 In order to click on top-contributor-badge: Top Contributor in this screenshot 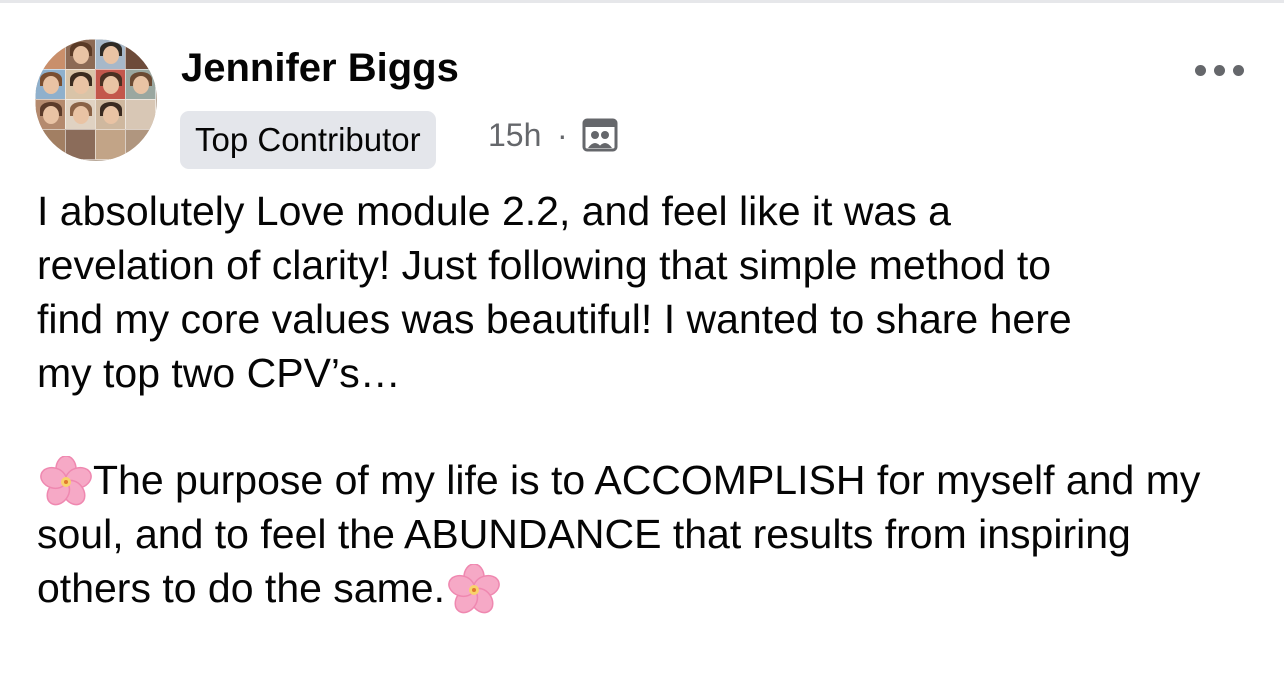, I will do `click(308, 140)`.